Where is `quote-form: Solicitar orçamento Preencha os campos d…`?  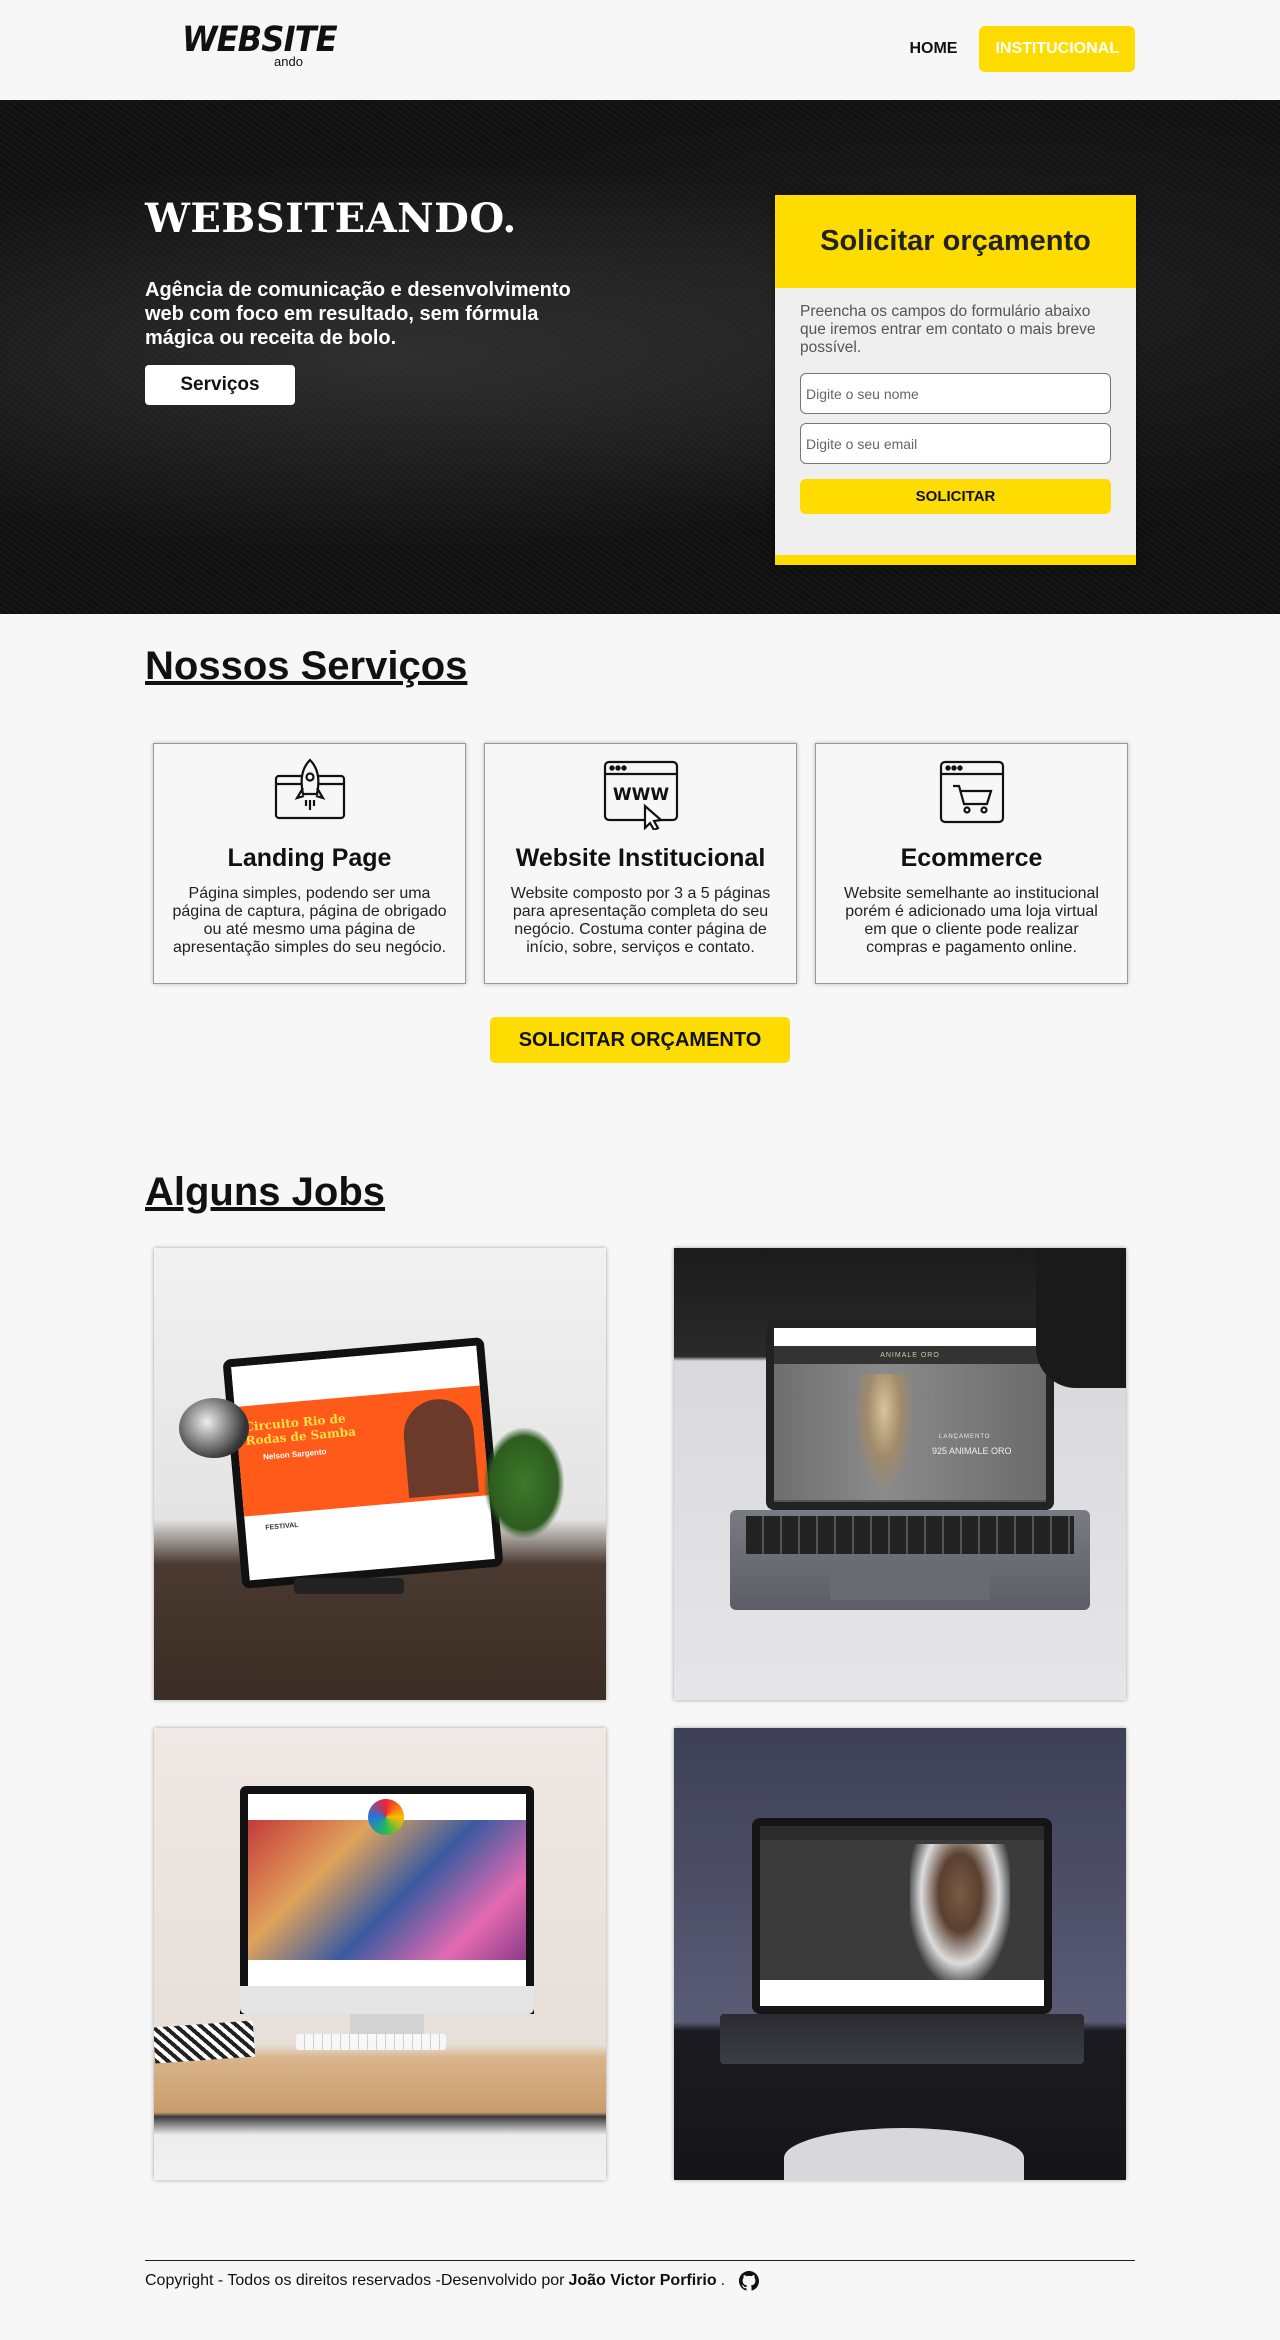
quote-form: Solicitar orçamento Preencha os campos d… is located at coordinates (955, 380).